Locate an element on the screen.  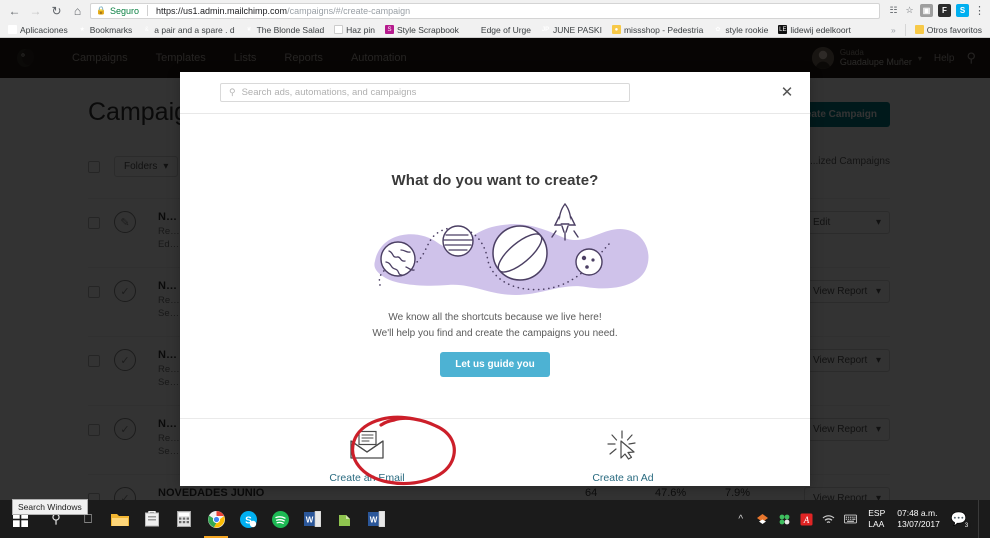
bookmark-the-blonde-salad: ❦ The Blonde Salad is located at coordinates (285, 29).